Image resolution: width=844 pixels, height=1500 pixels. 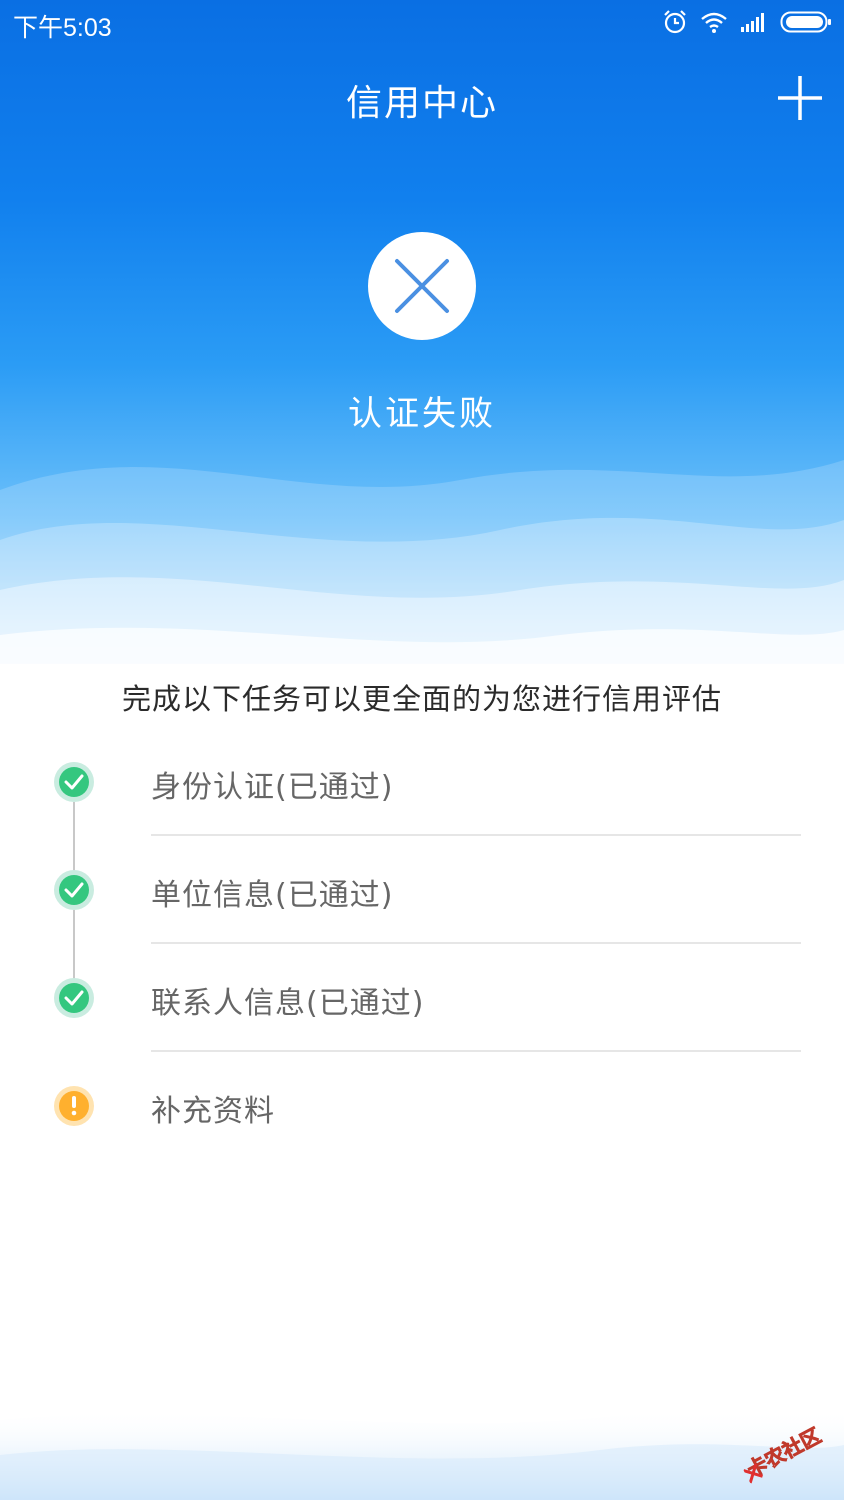 I want to click on exclamation-icon, so click(x=74, y=1106).